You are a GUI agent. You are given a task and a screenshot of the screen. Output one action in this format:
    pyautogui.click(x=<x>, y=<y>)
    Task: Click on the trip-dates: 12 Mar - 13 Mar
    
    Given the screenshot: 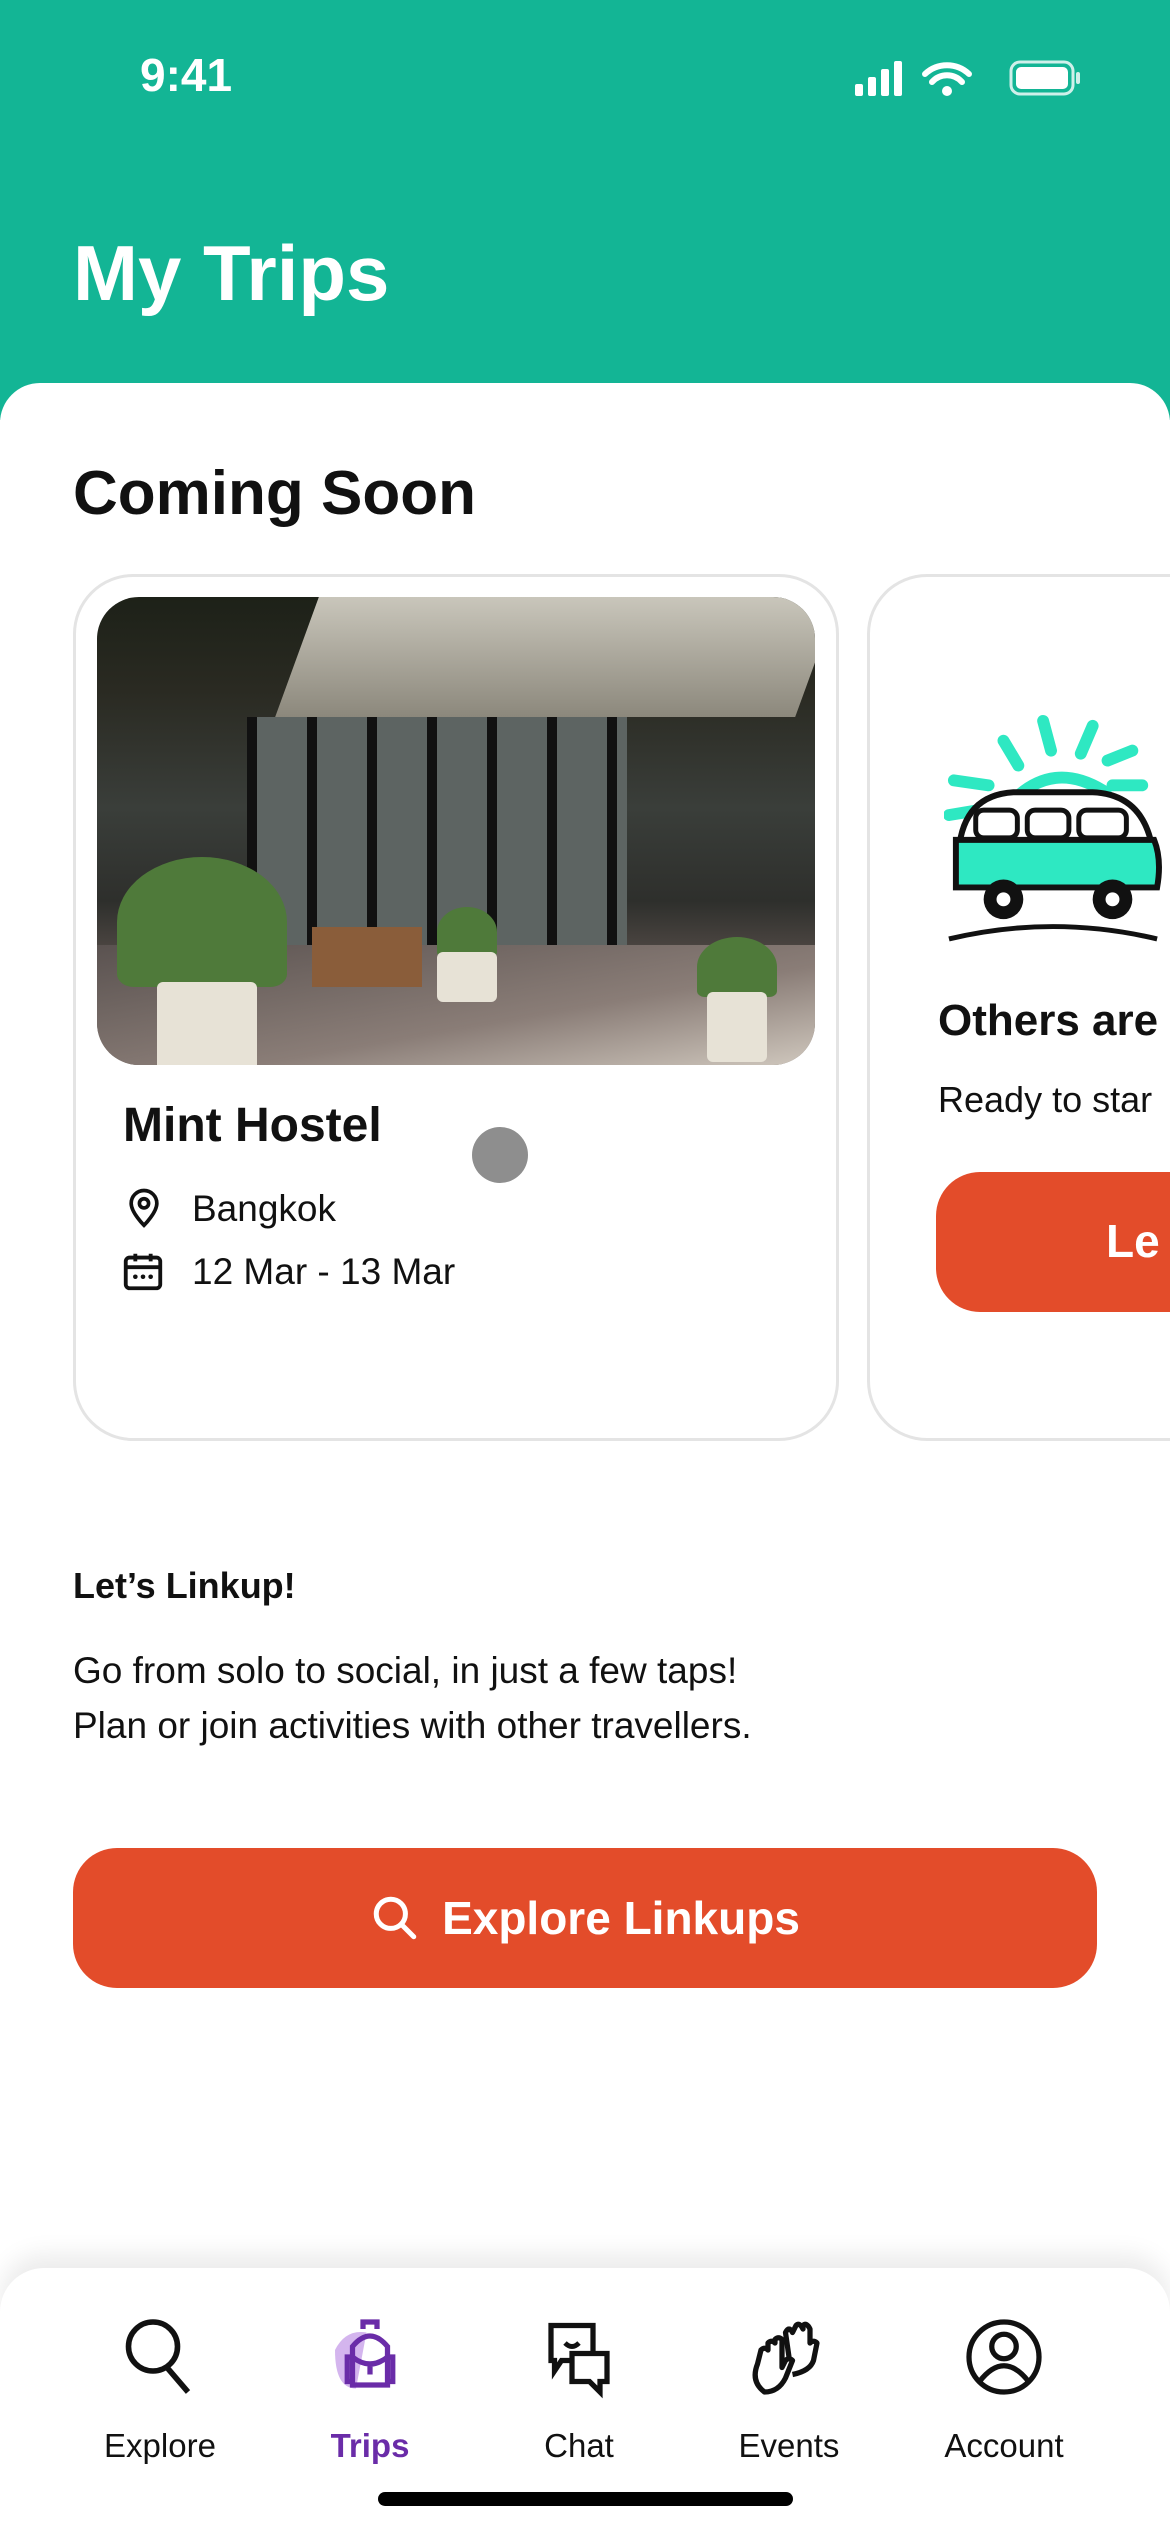 What is the action you would take?
    pyautogui.click(x=324, y=1271)
    